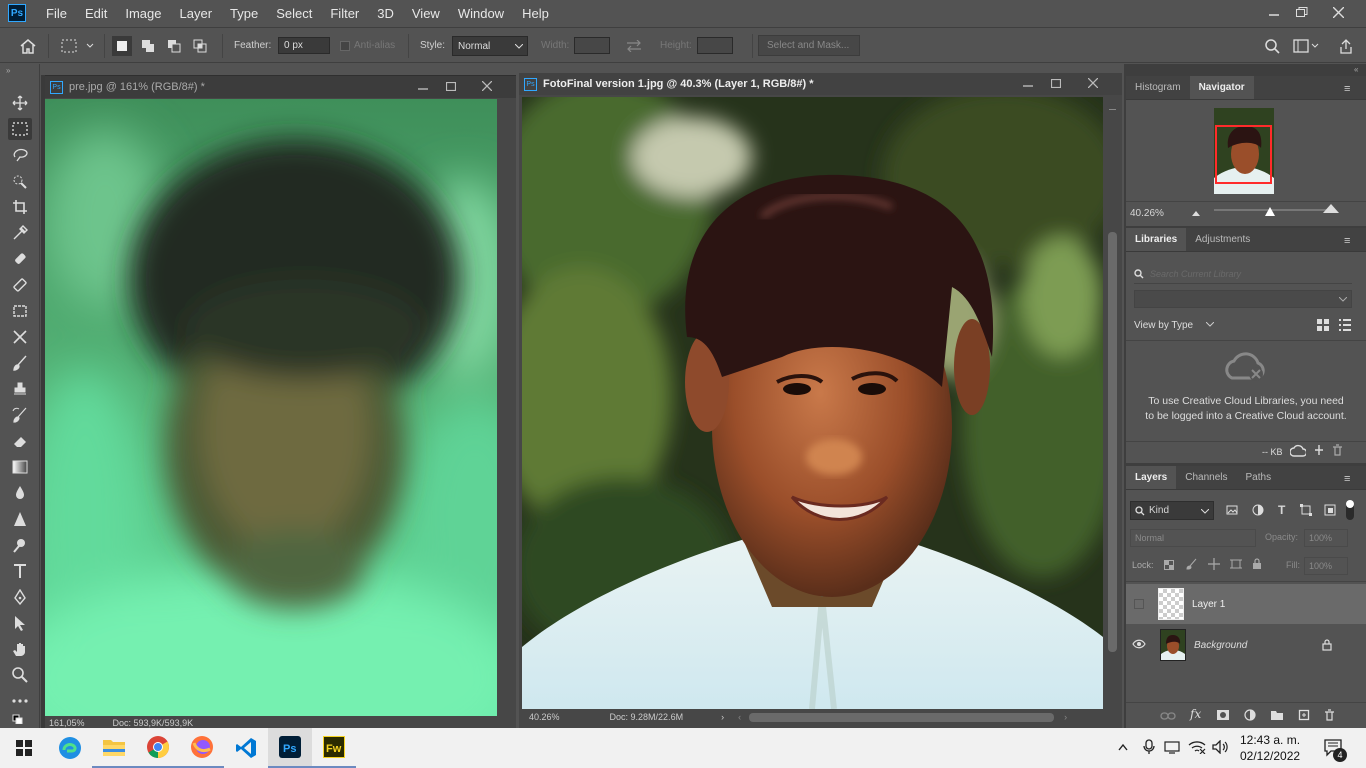 The image size is (1366, 768). Describe the element at coordinates (20, 519) in the screenshot. I see `sharpen-tool-icon` at that location.